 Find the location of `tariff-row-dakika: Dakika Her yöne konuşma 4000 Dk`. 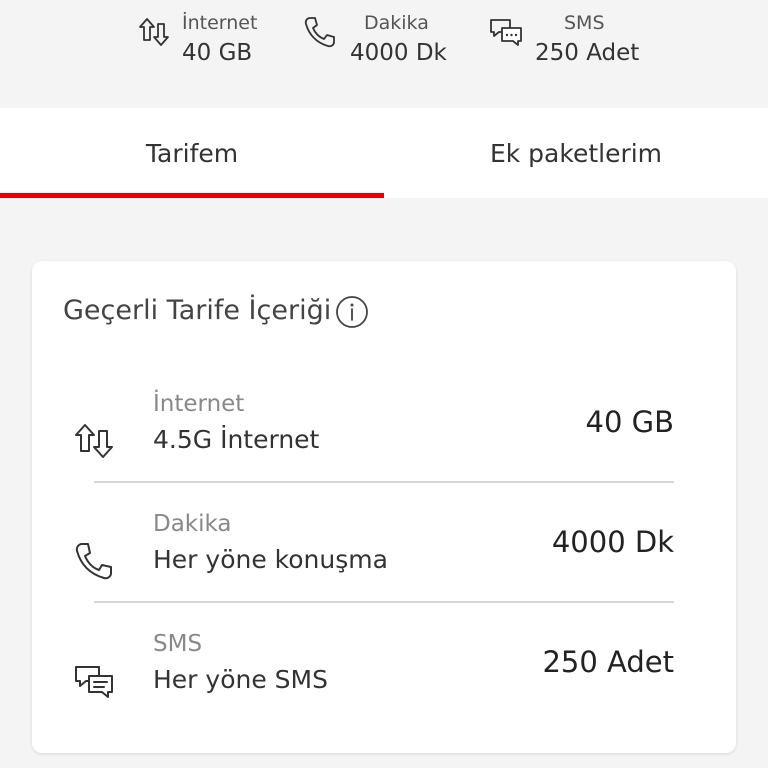

tariff-row-dakika: Dakika Her yöne konuşma 4000 Dk is located at coordinates (384, 561).